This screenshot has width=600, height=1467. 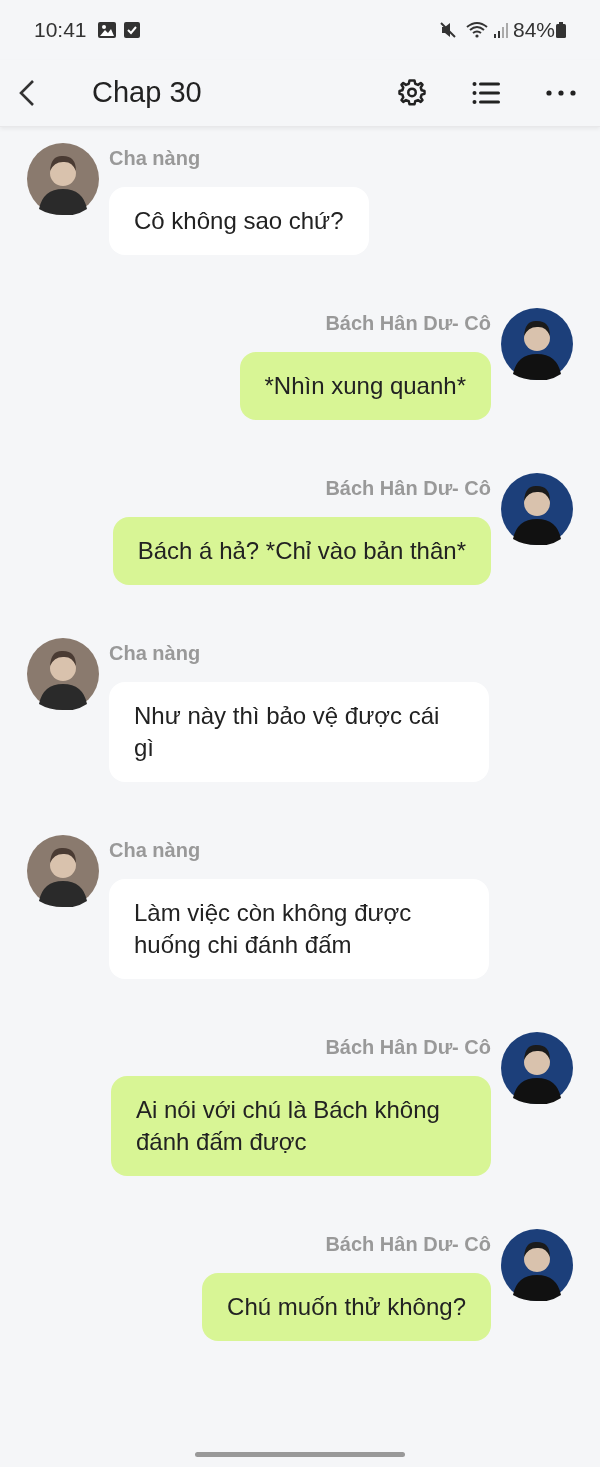 What do you see at coordinates (239, 221) in the screenshot?
I see `message-bubble: Cô không sao chứ?` at bounding box center [239, 221].